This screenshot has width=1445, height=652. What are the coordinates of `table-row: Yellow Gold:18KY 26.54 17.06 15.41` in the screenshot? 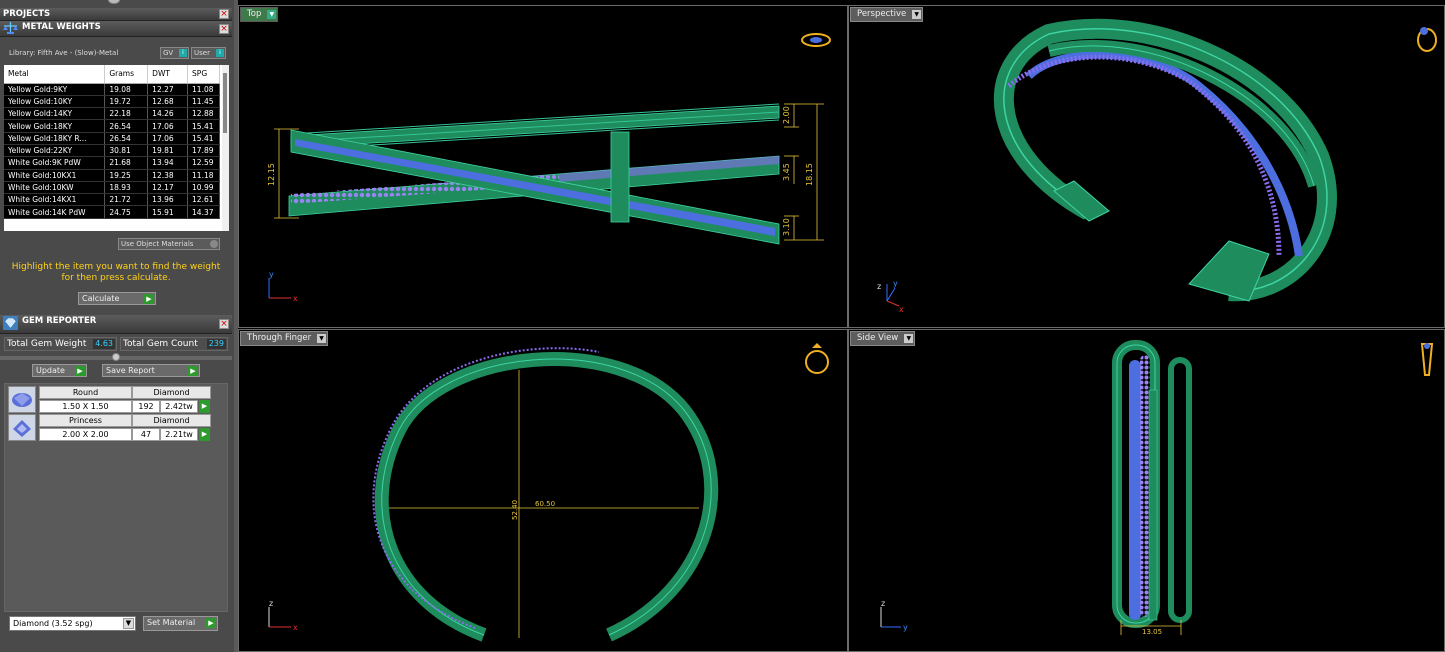 It's located at (112, 126).